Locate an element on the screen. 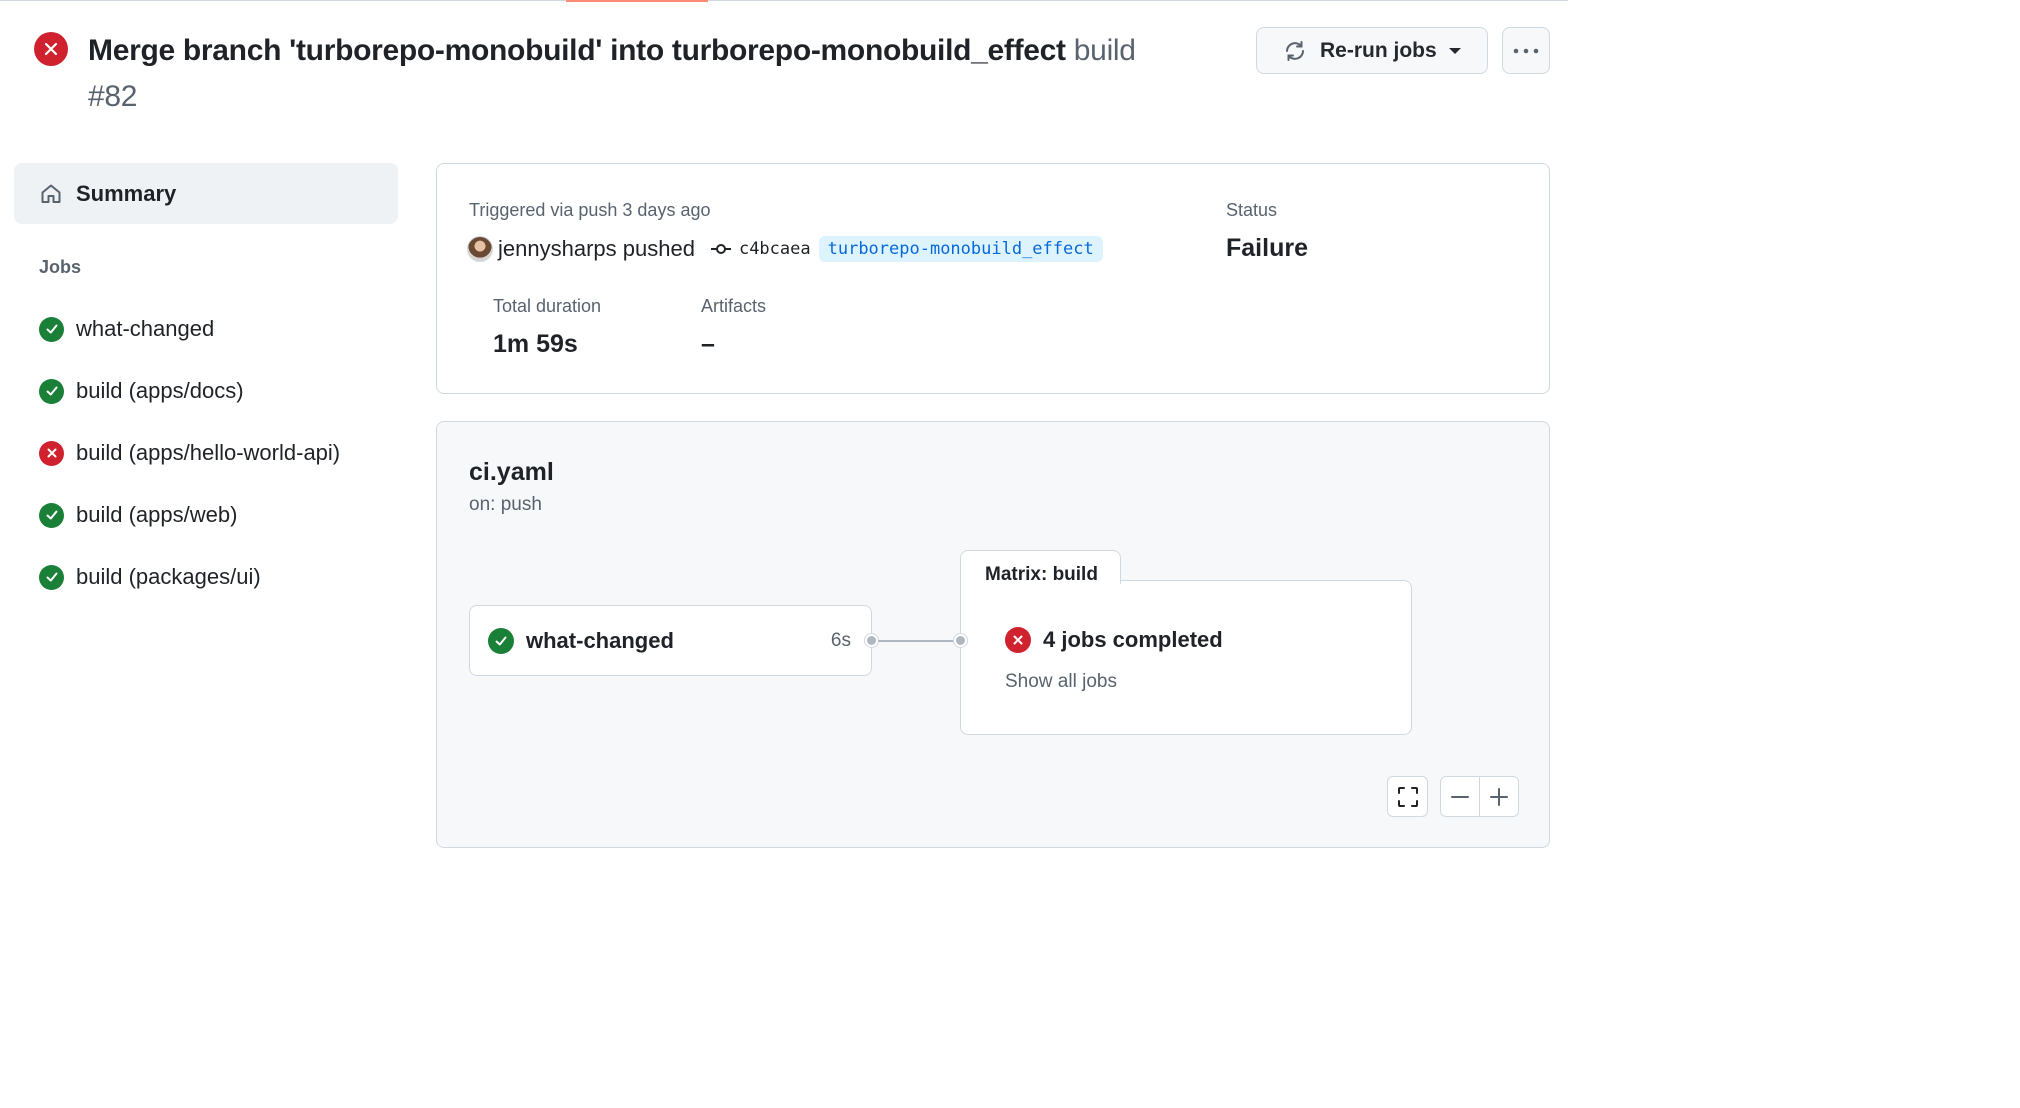 Image resolution: width=2020 pixels, height=1108 pixels. job-node-duration: 6s is located at coordinates (840, 640).